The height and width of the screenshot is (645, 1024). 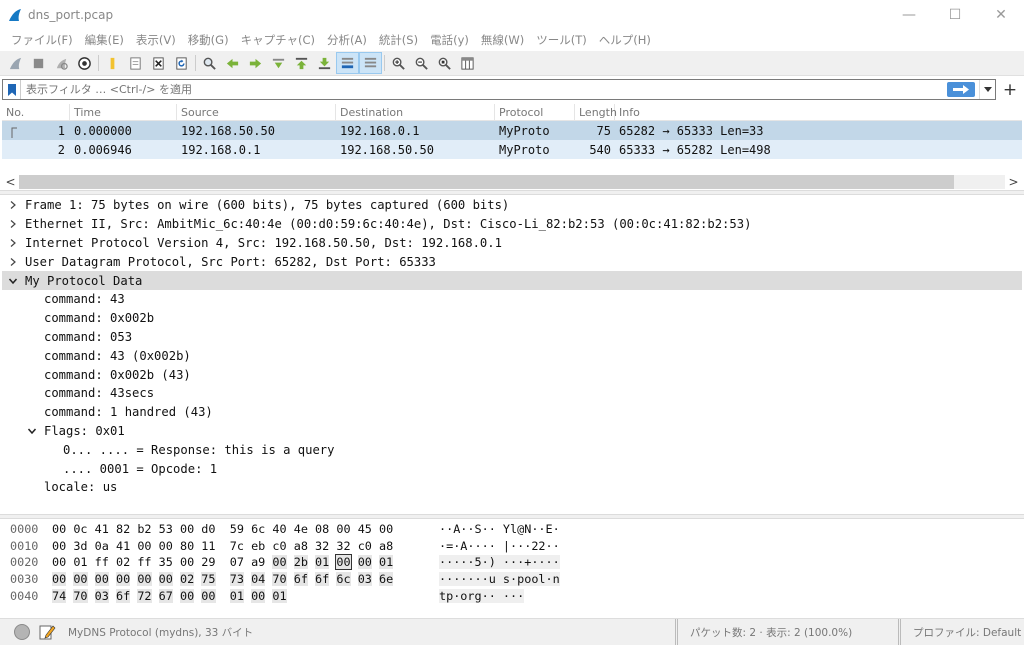 I want to click on hex-byte: 07, so click(x=237, y=562).